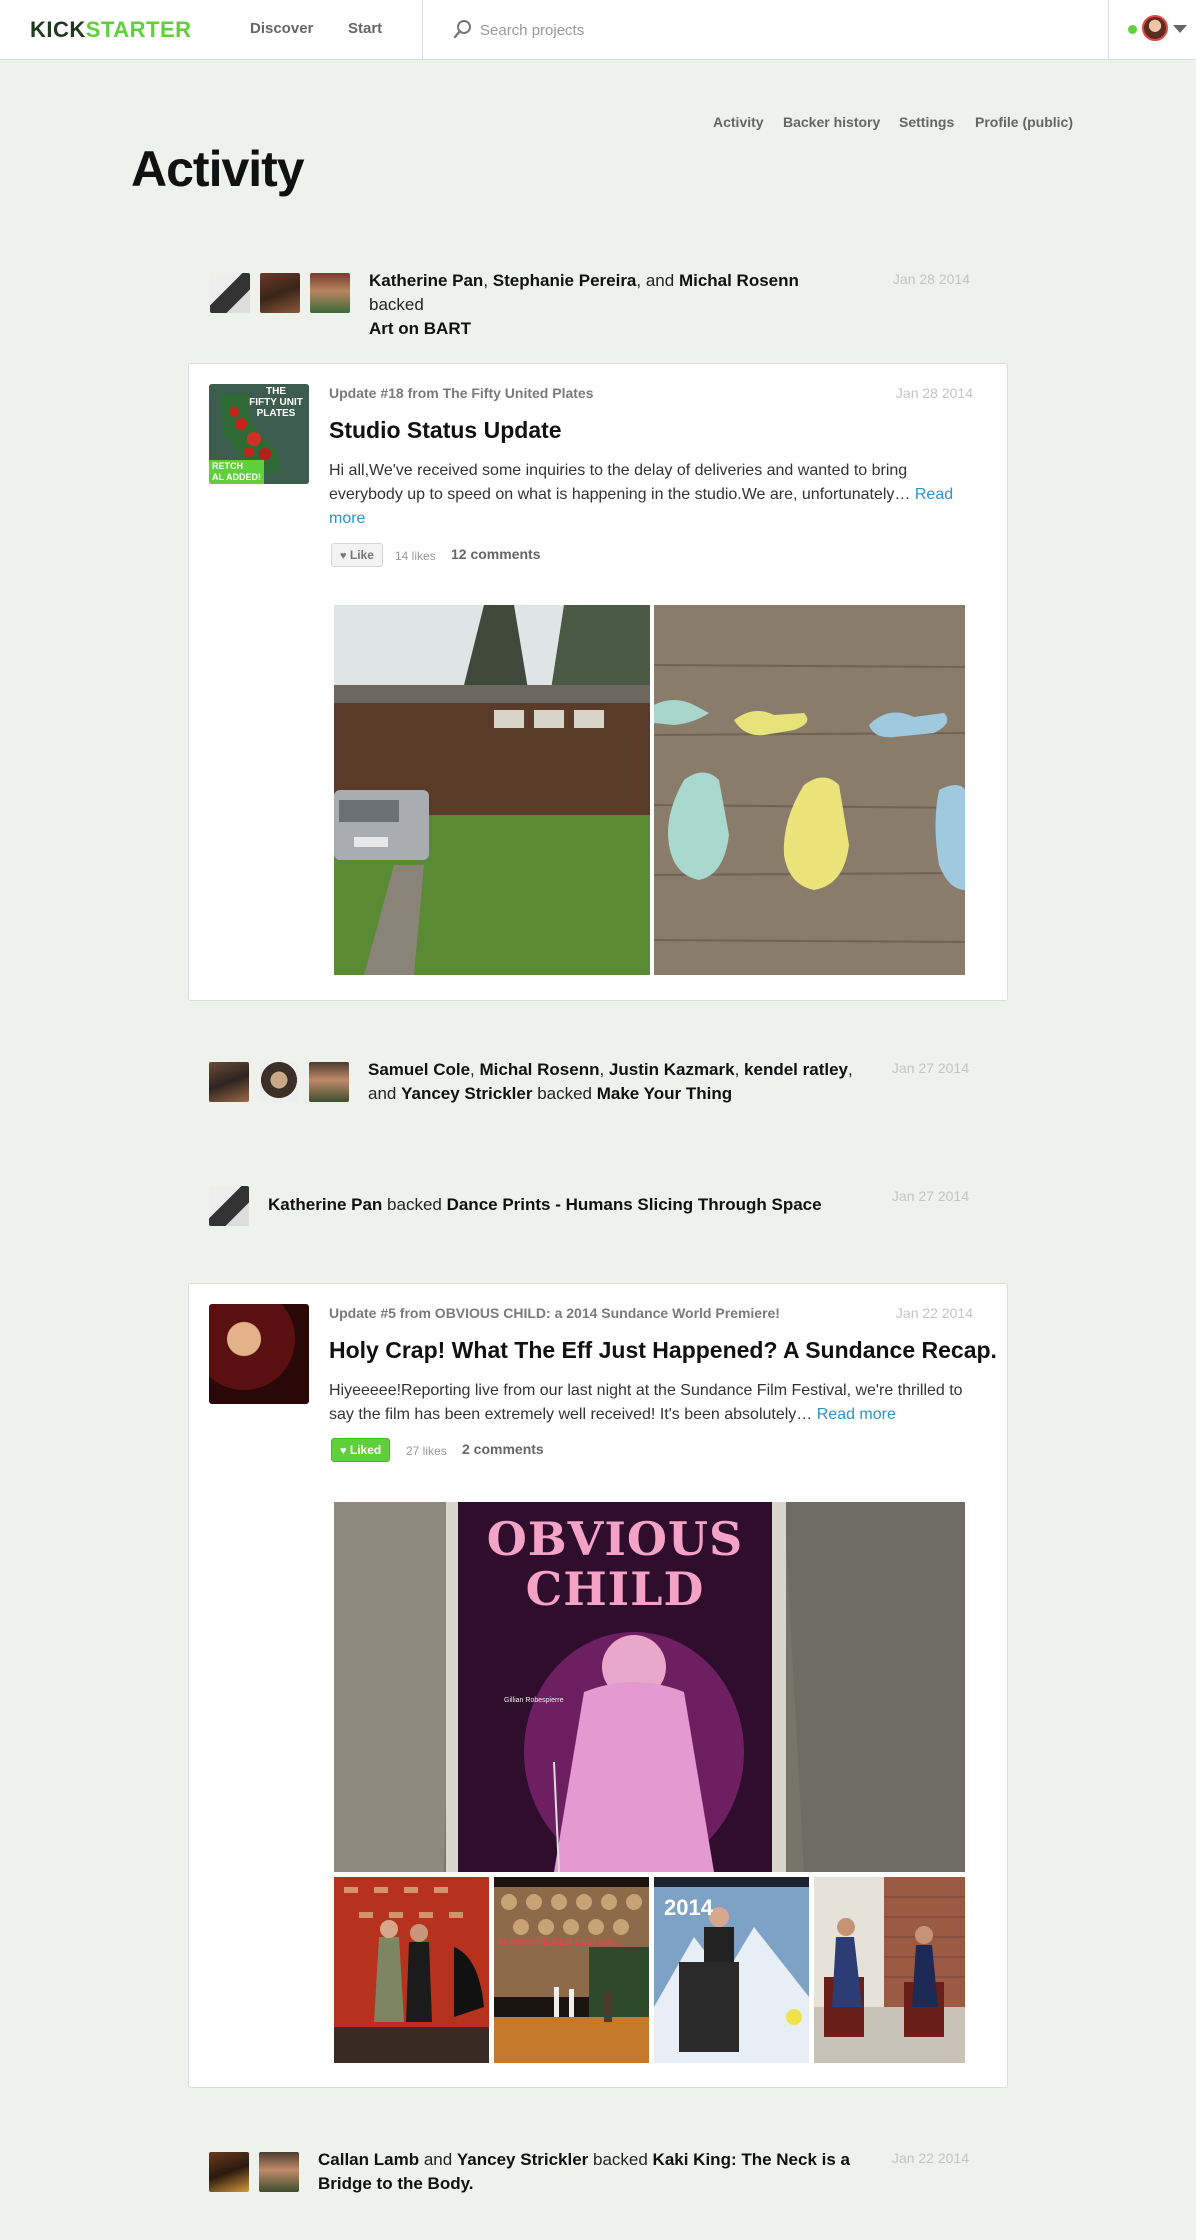 The height and width of the screenshot is (2240, 1196). What do you see at coordinates (565, 280) in the screenshot?
I see `backer-link: Stephanie Pereira` at bounding box center [565, 280].